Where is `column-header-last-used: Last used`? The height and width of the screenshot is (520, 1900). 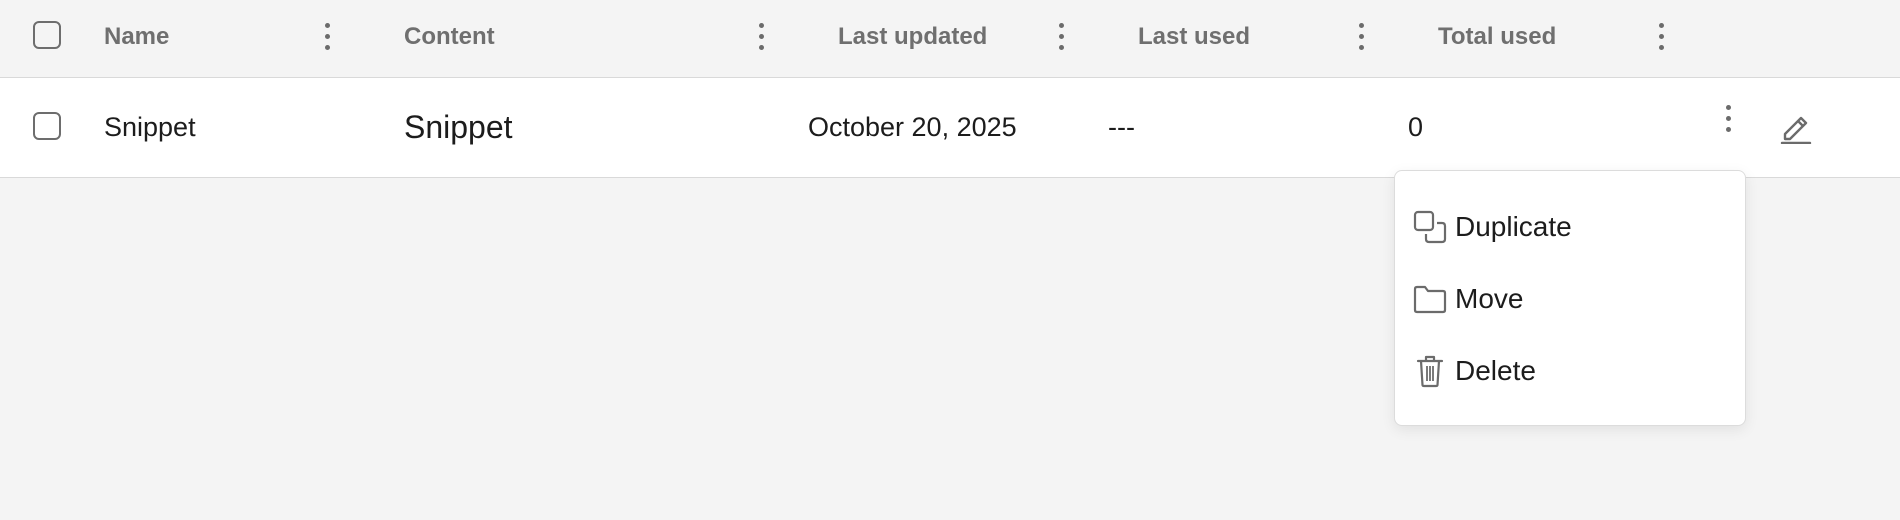
column-header-last-used: Last used is located at coordinates (1194, 38).